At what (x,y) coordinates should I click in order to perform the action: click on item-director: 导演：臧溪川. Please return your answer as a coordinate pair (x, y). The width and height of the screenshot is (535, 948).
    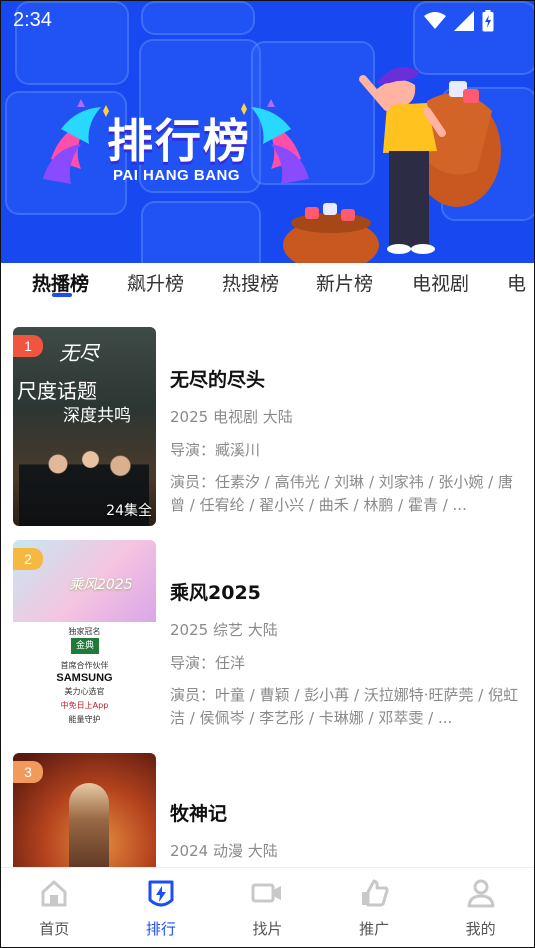
    Looking at the image, I should click on (215, 450).